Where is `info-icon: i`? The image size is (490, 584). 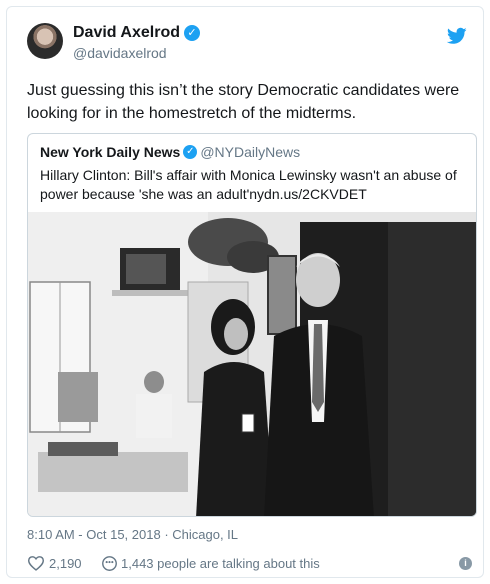 info-icon: i is located at coordinates (465, 563).